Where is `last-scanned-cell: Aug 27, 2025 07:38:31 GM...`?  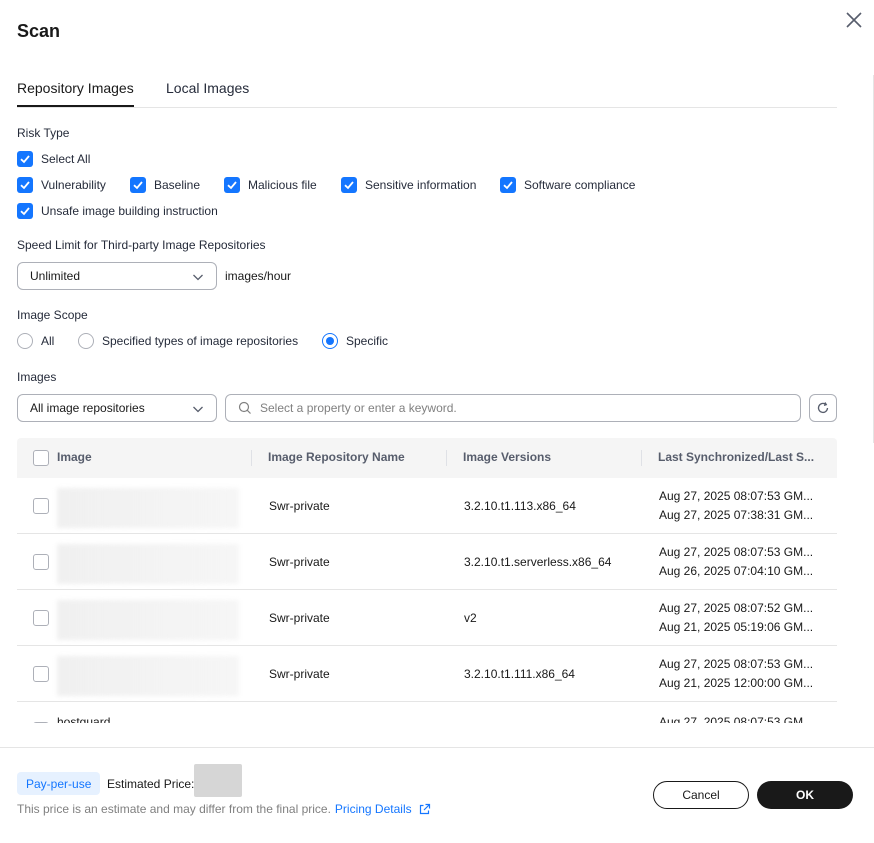
last-scanned-cell: Aug 27, 2025 07:38:31 GM... is located at coordinates (736, 515).